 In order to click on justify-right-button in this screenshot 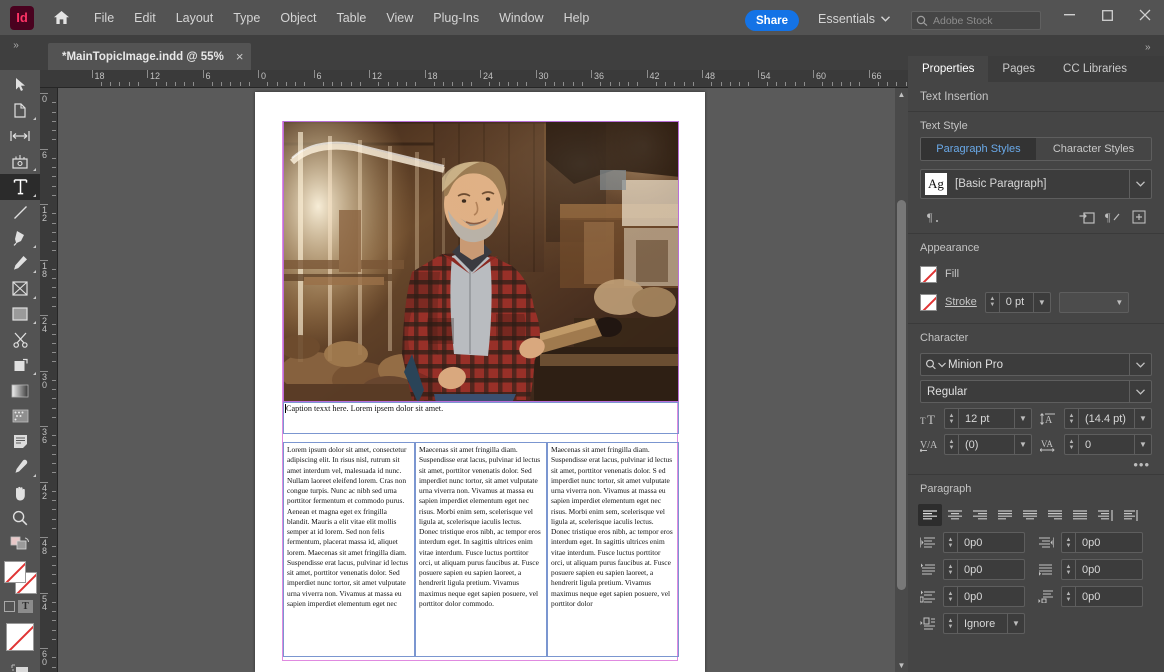, I will do `click(1055, 515)`.